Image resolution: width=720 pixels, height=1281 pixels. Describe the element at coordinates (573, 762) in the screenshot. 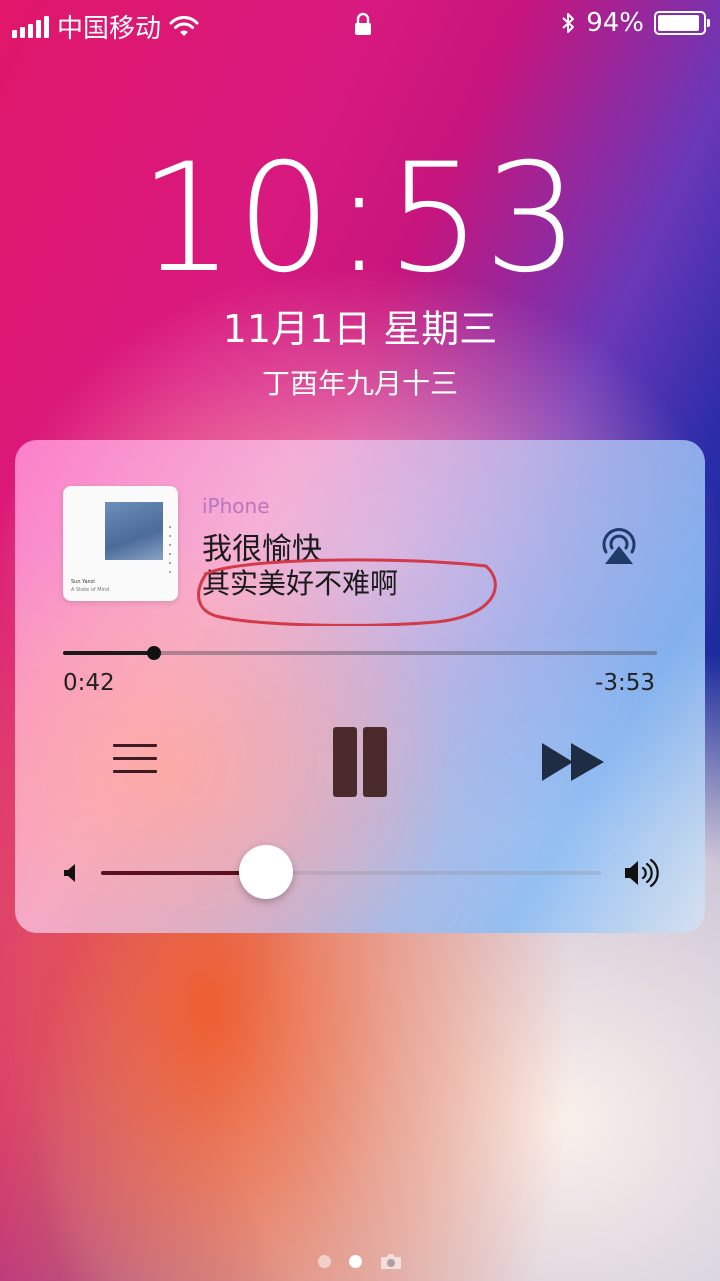

I see `fast-forward-icon` at that location.